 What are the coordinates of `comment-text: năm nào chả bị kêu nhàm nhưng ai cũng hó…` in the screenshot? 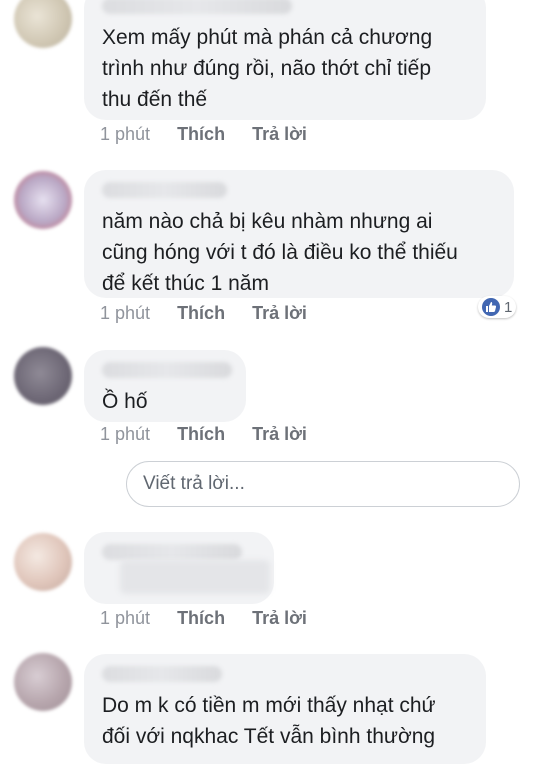 It's located at (280, 252).